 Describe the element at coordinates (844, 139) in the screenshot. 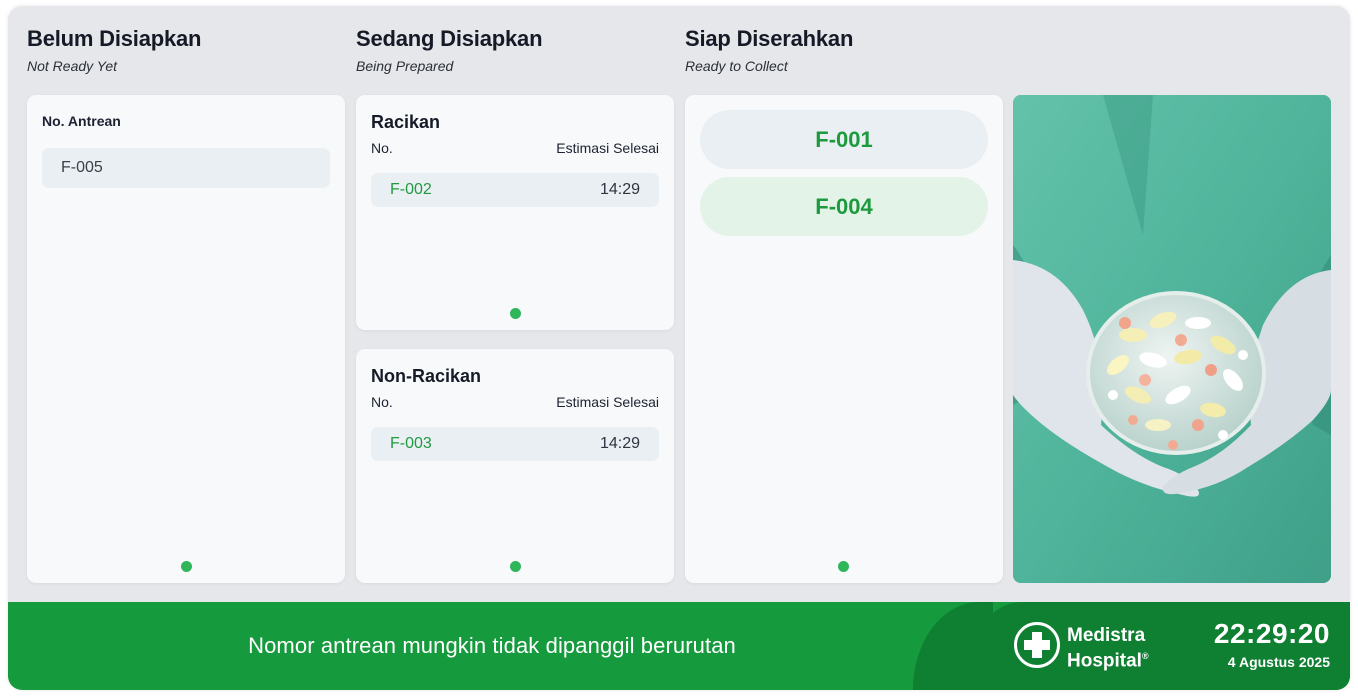

I see `ready-queue-pill: F-001` at that location.